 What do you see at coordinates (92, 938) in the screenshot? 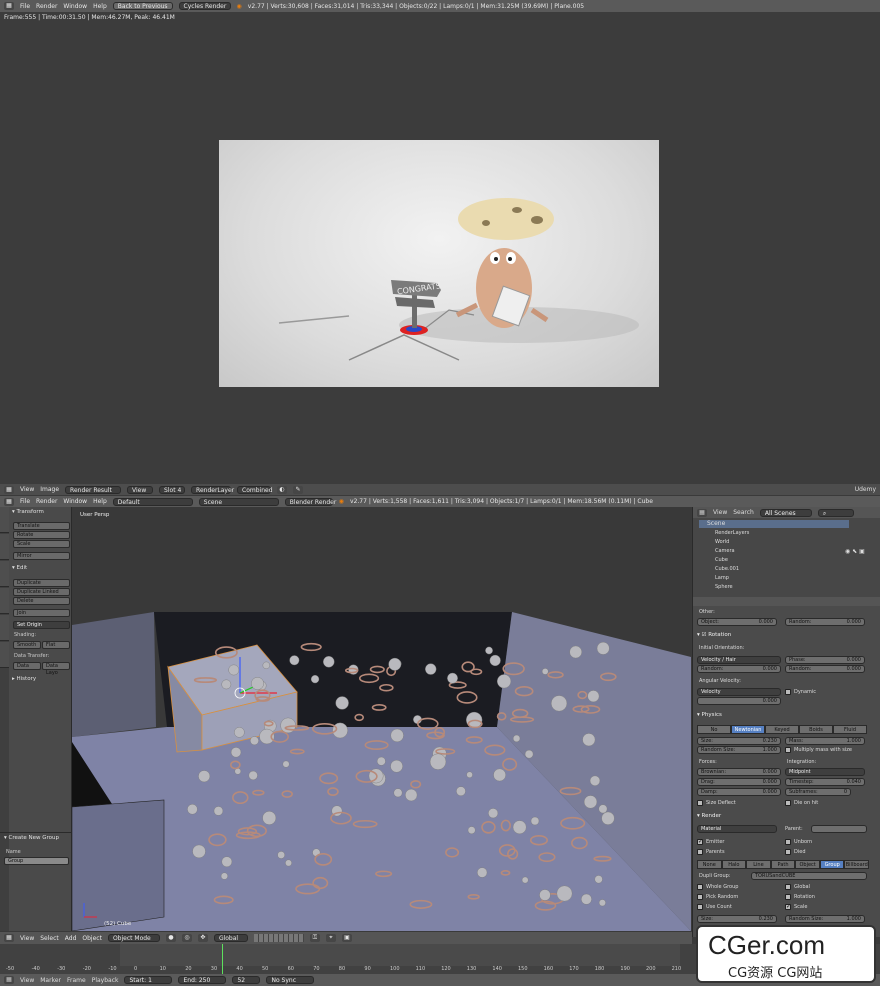
I see `menu-object: Object` at bounding box center [92, 938].